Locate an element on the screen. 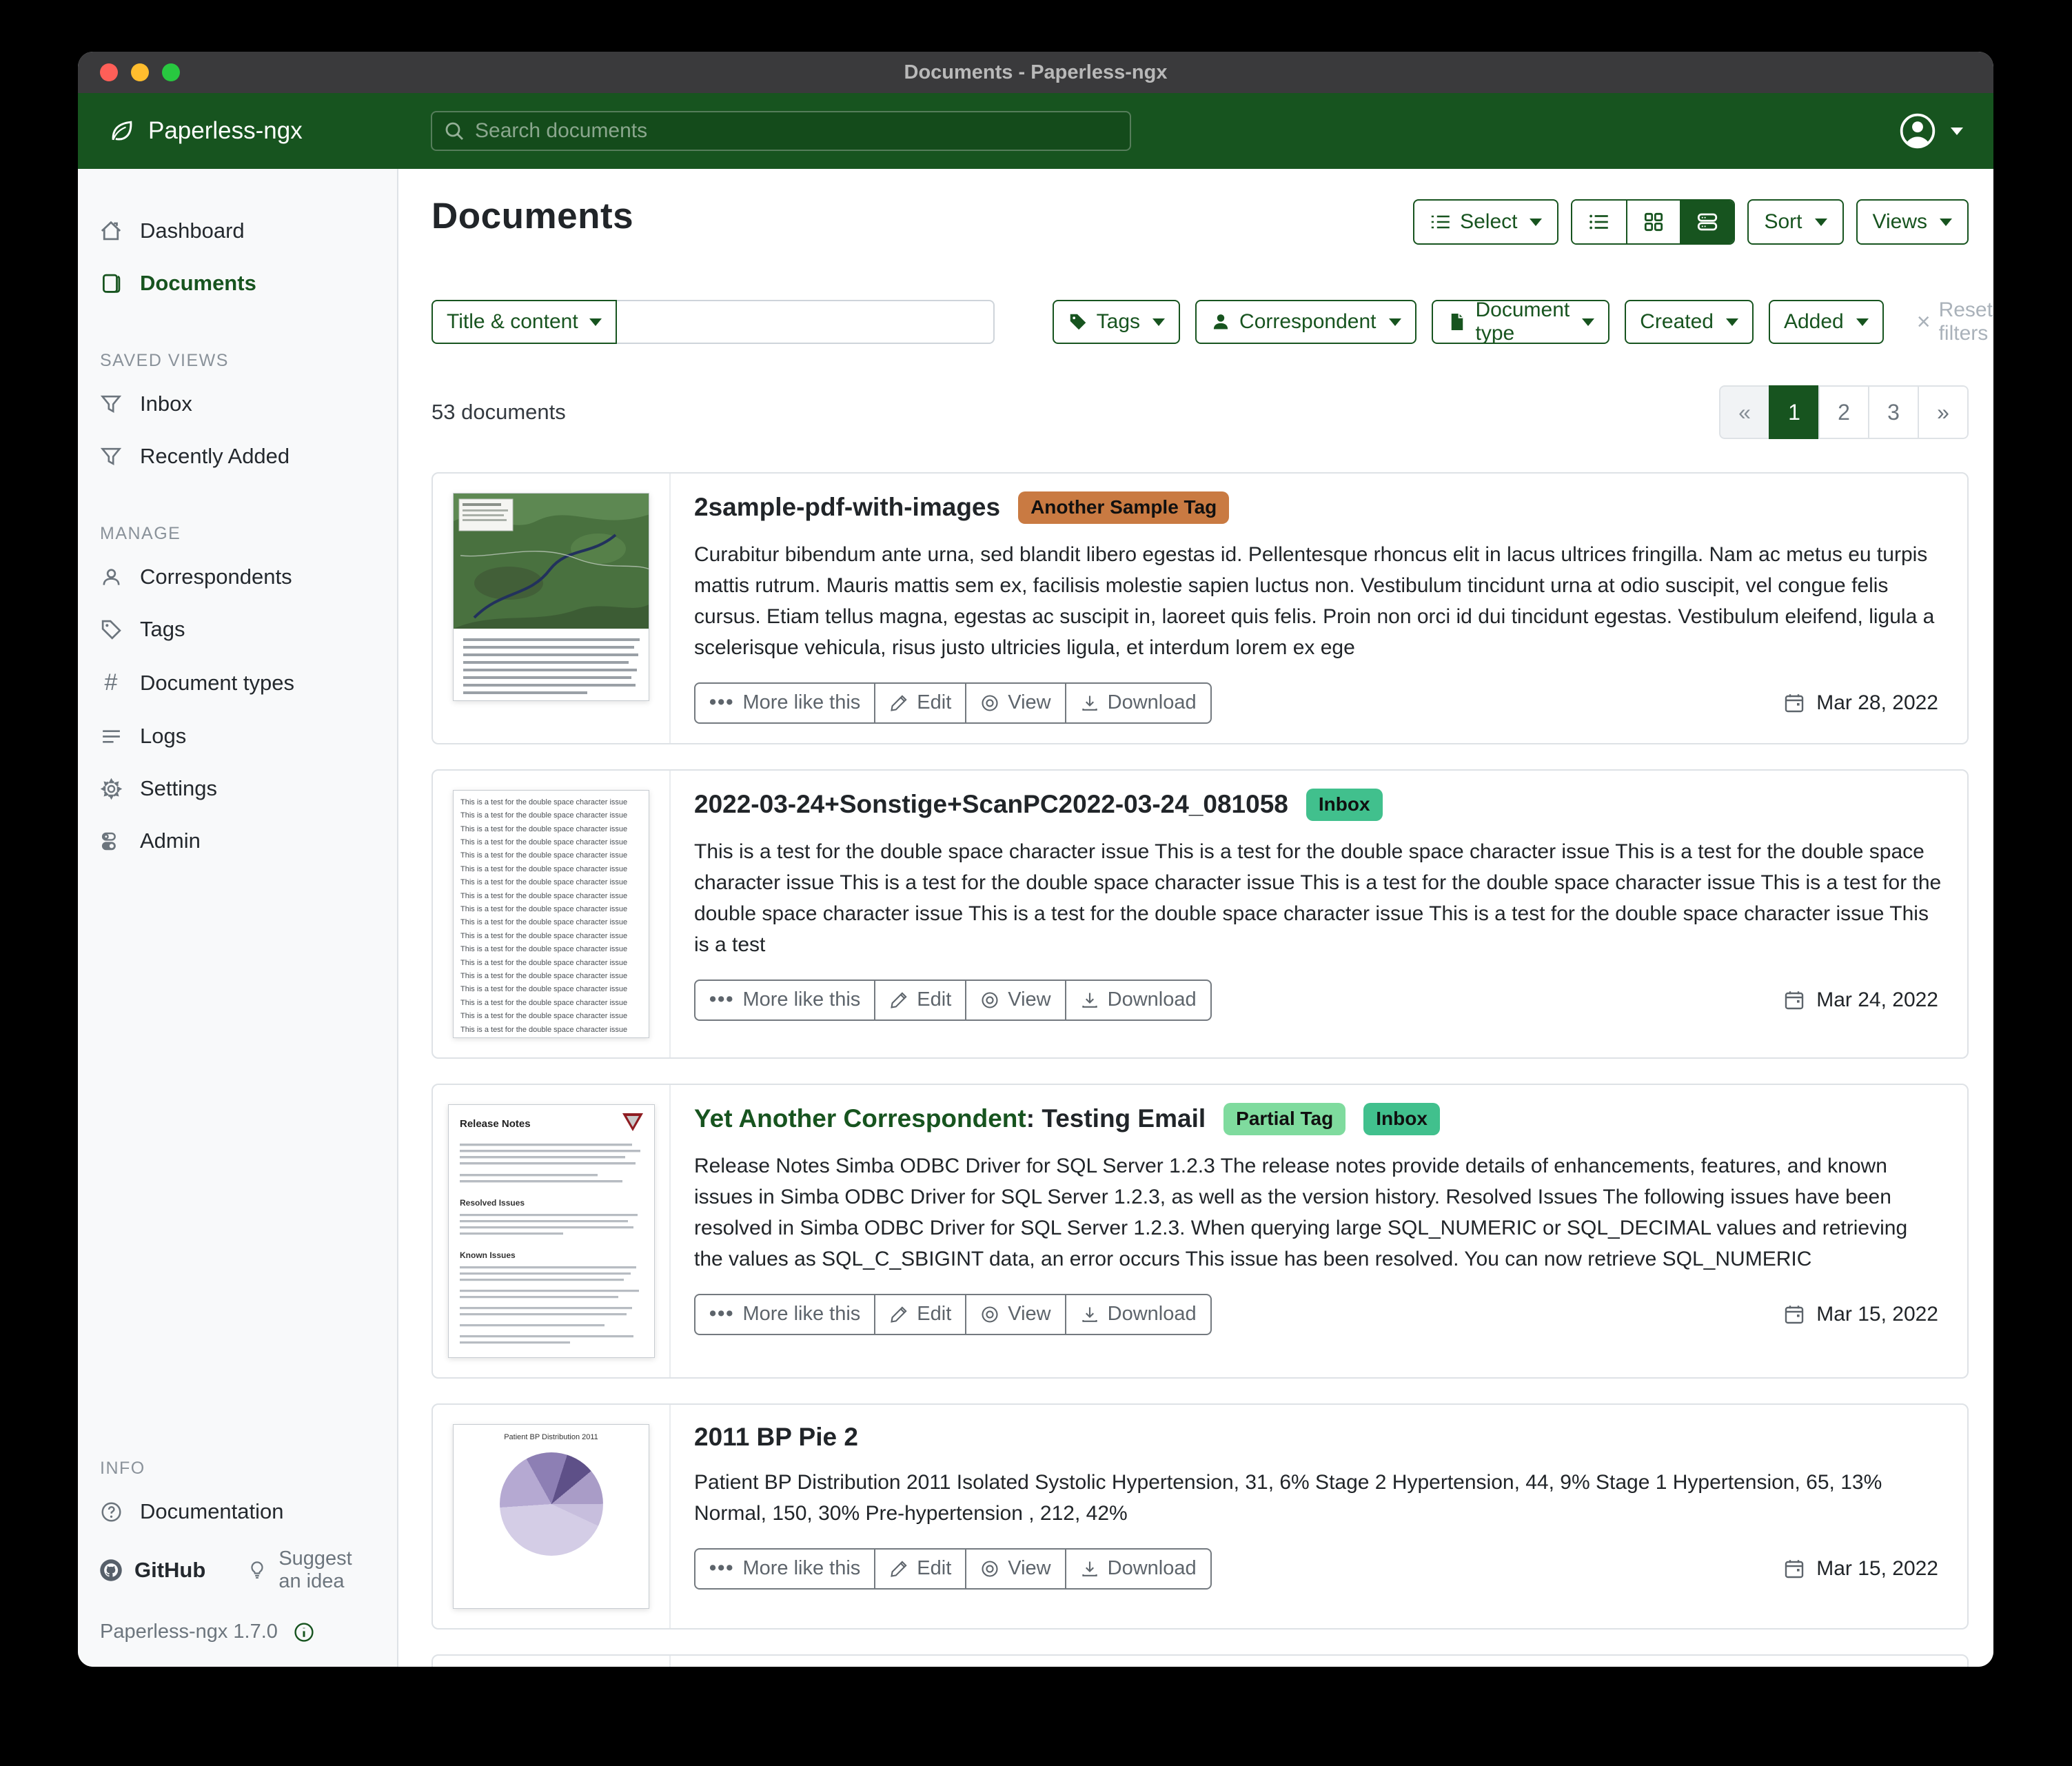 The width and height of the screenshot is (2072, 1766). pagination-page-2: 2 is located at coordinates (1843, 412).